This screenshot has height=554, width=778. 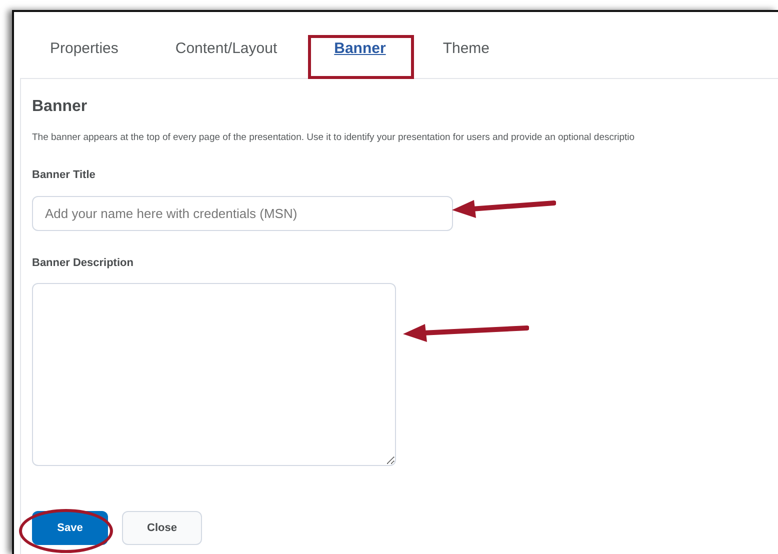 I want to click on tab: Content/Layout, so click(x=226, y=49).